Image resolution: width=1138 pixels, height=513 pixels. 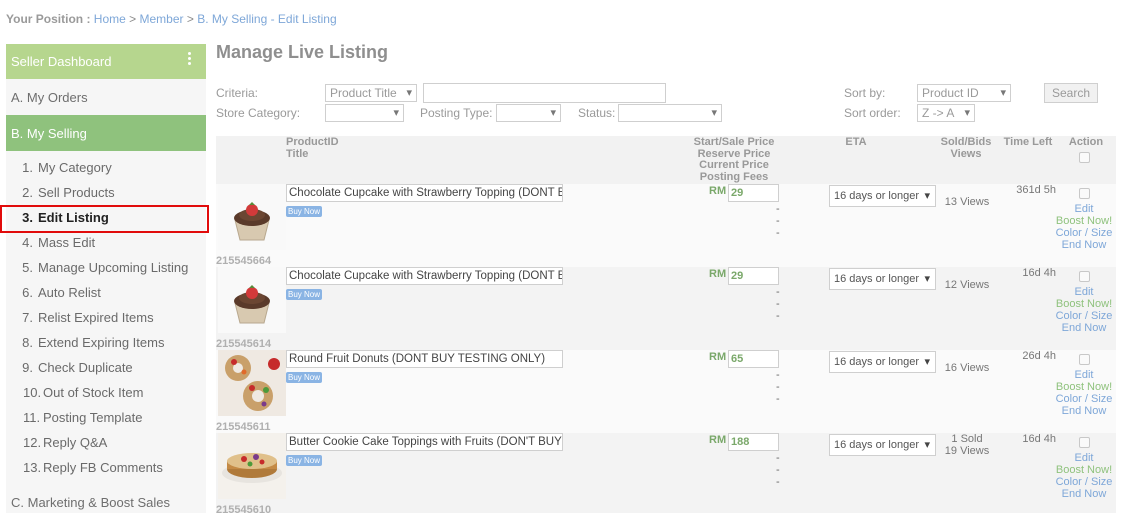 I want to click on sidebar-item-my-selling: B. My Selling, so click(x=106, y=133).